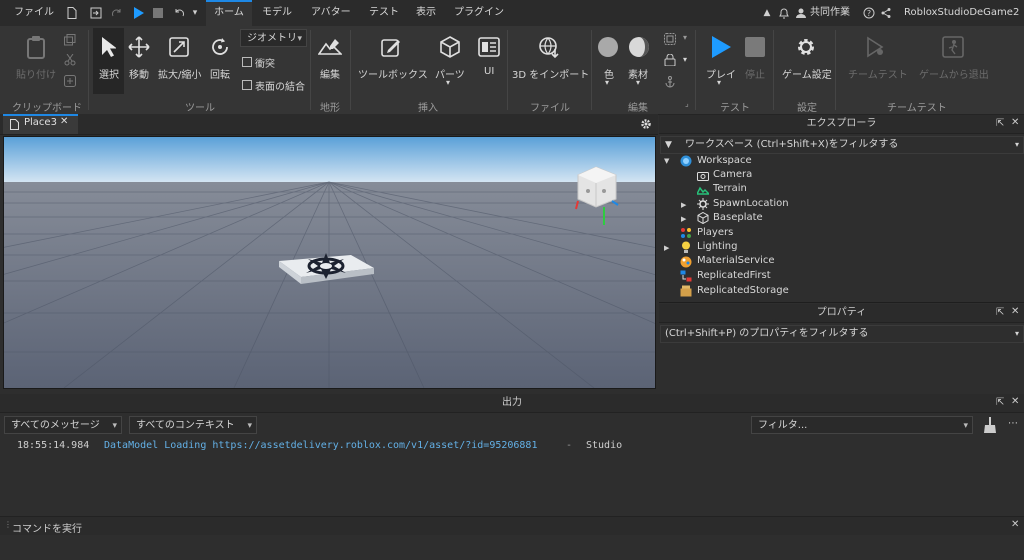  Describe the element at coordinates (1016, 333) in the screenshot. I see `filter-chevron-down-icon: ▾` at that location.